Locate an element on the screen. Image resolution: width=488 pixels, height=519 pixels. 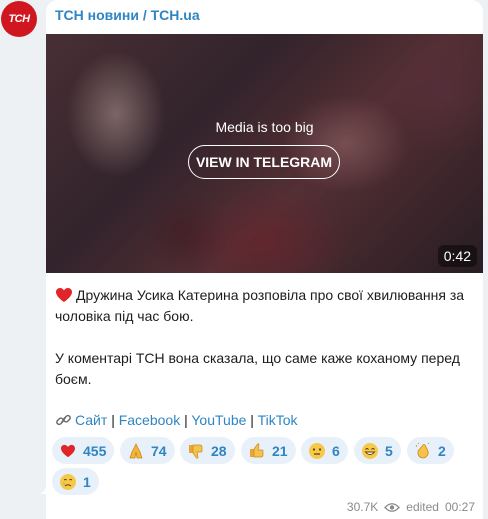
tiktok-link: TikTok is located at coordinates (278, 420).